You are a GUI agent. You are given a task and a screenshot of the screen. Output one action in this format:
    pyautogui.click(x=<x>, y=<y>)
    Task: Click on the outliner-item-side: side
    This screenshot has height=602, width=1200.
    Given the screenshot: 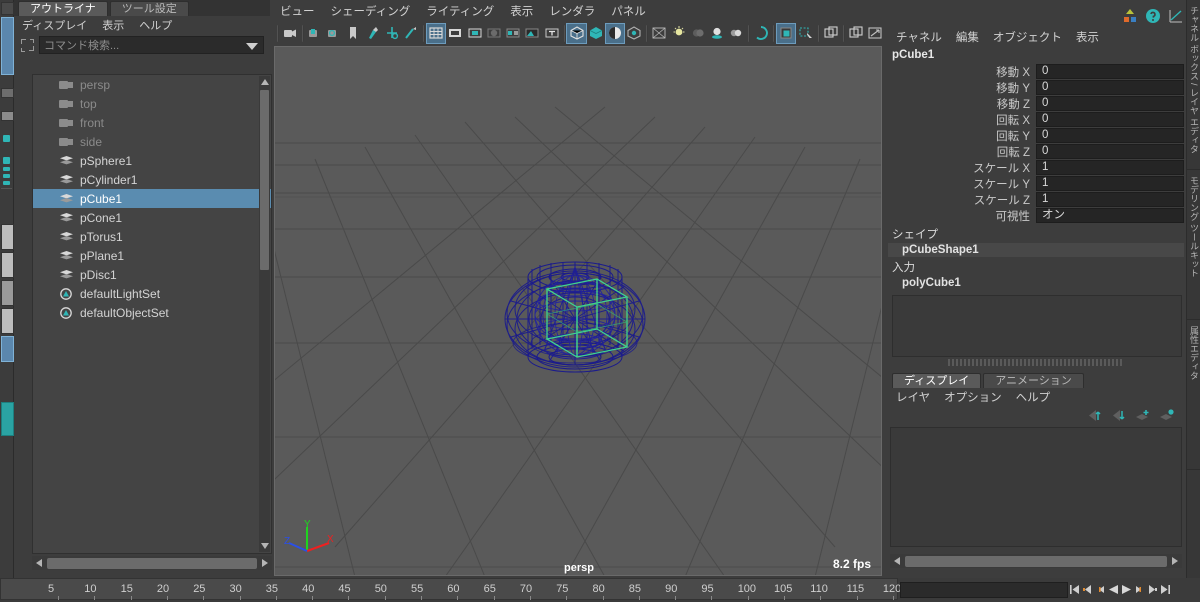 What is the action you would take?
    pyautogui.click(x=152, y=141)
    